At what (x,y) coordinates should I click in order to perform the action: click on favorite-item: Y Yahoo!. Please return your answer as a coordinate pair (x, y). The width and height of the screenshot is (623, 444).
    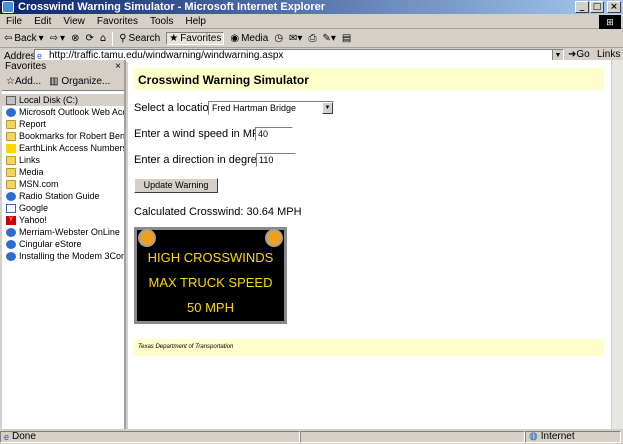
    Looking at the image, I should click on (63, 220).